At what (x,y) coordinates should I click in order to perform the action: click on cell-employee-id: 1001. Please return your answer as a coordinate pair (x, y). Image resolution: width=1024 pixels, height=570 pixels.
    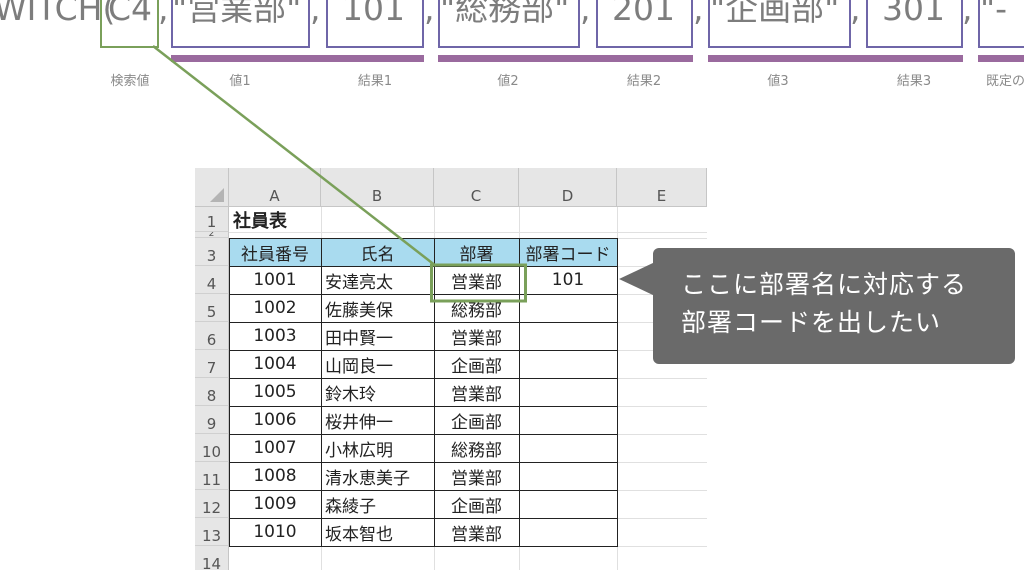
    Looking at the image, I should click on (275, 280).